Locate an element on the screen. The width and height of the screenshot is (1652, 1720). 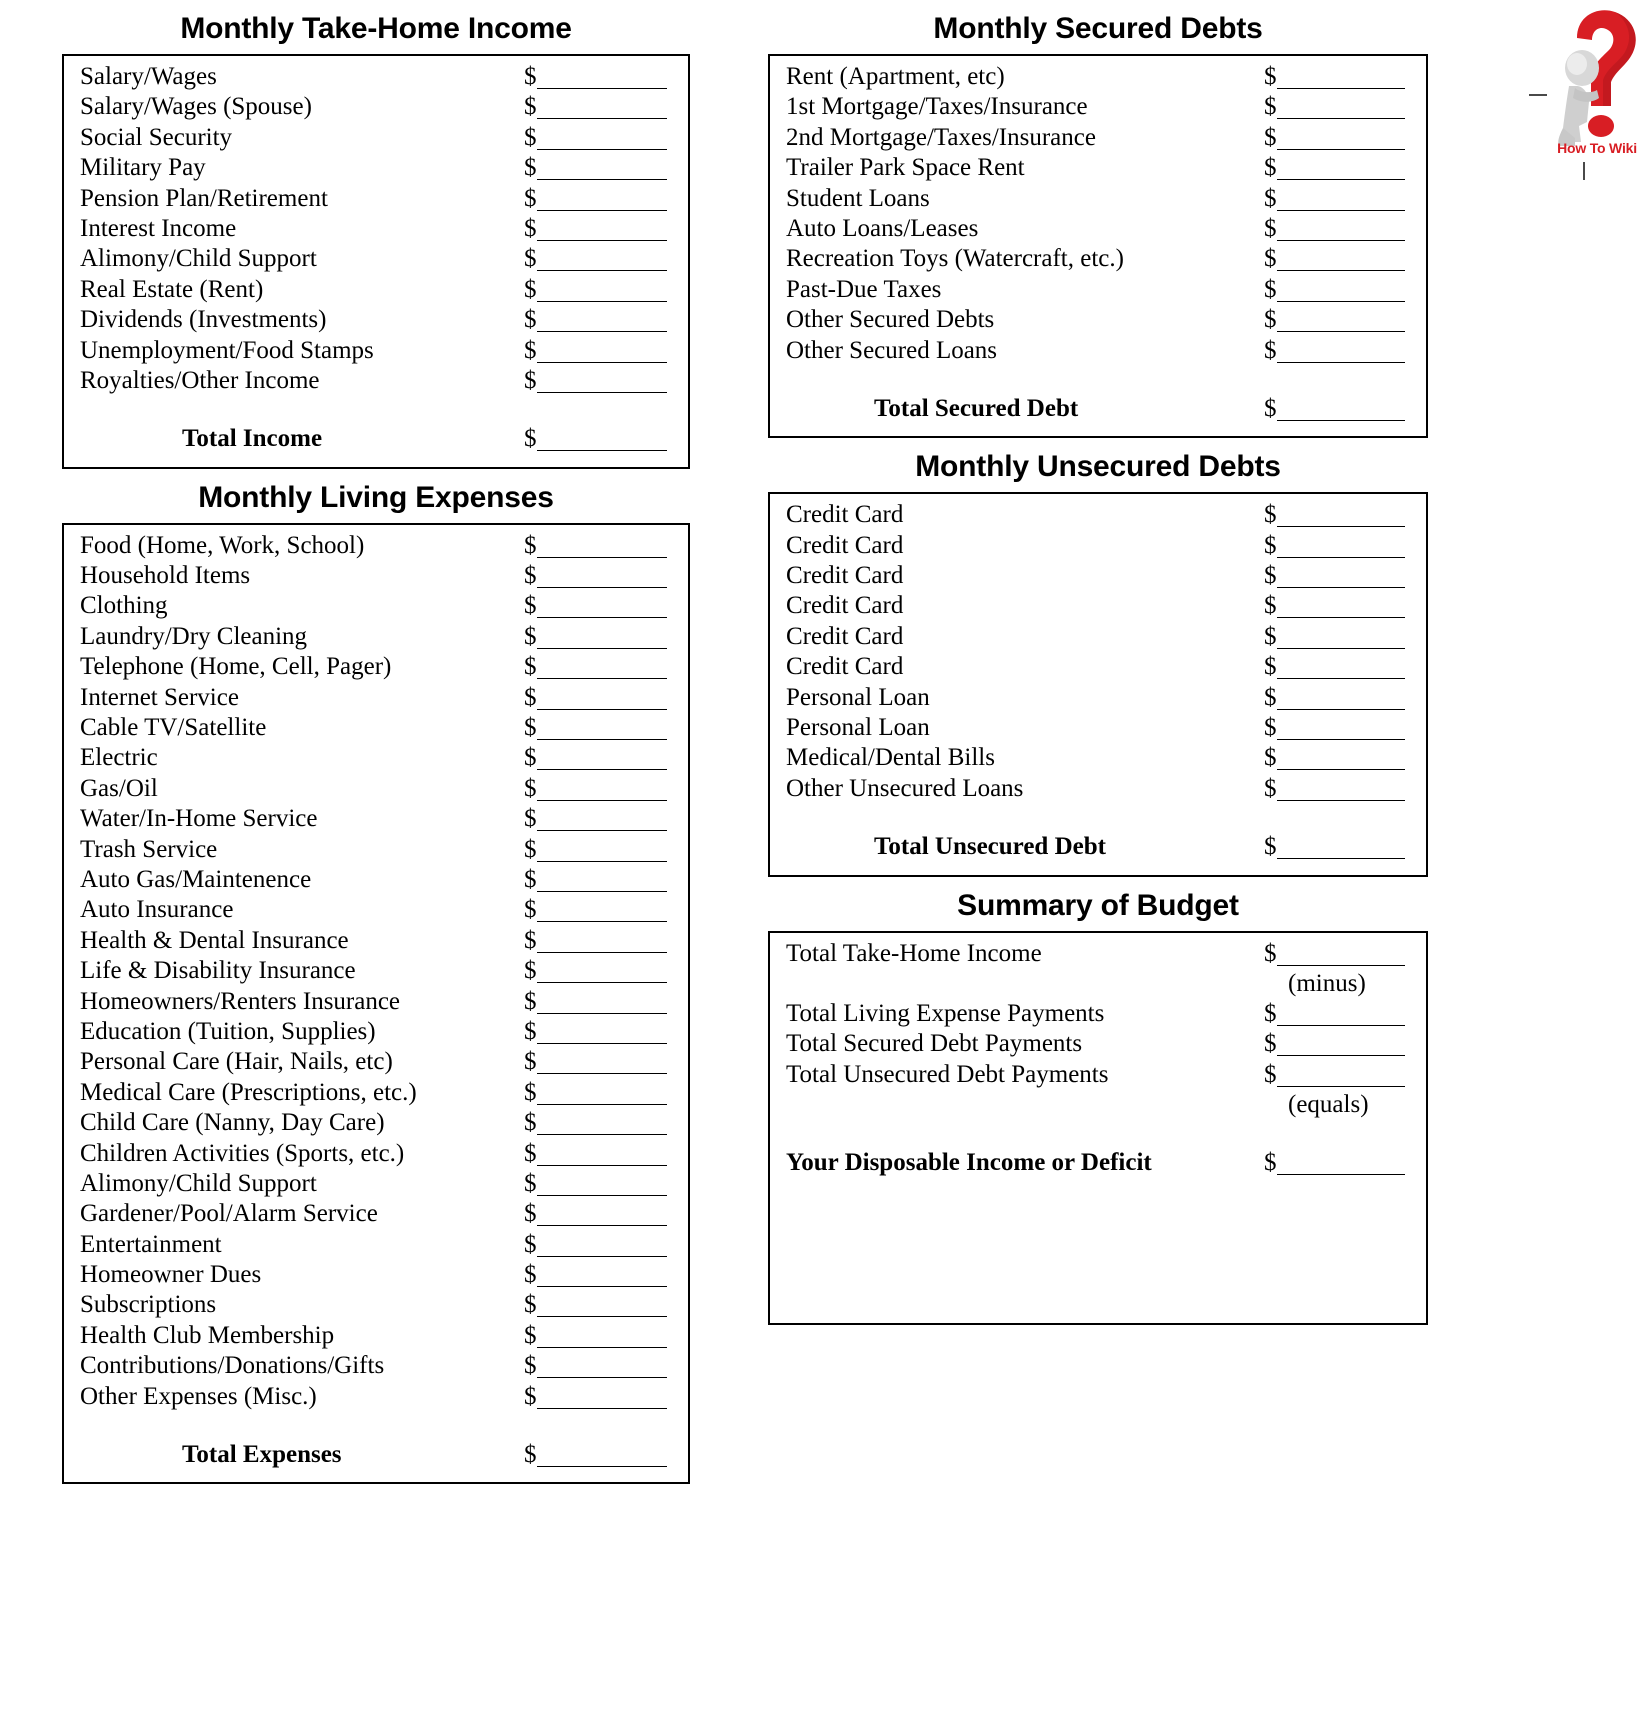
summary-result-blank is located at coordinates (1340, 1164).